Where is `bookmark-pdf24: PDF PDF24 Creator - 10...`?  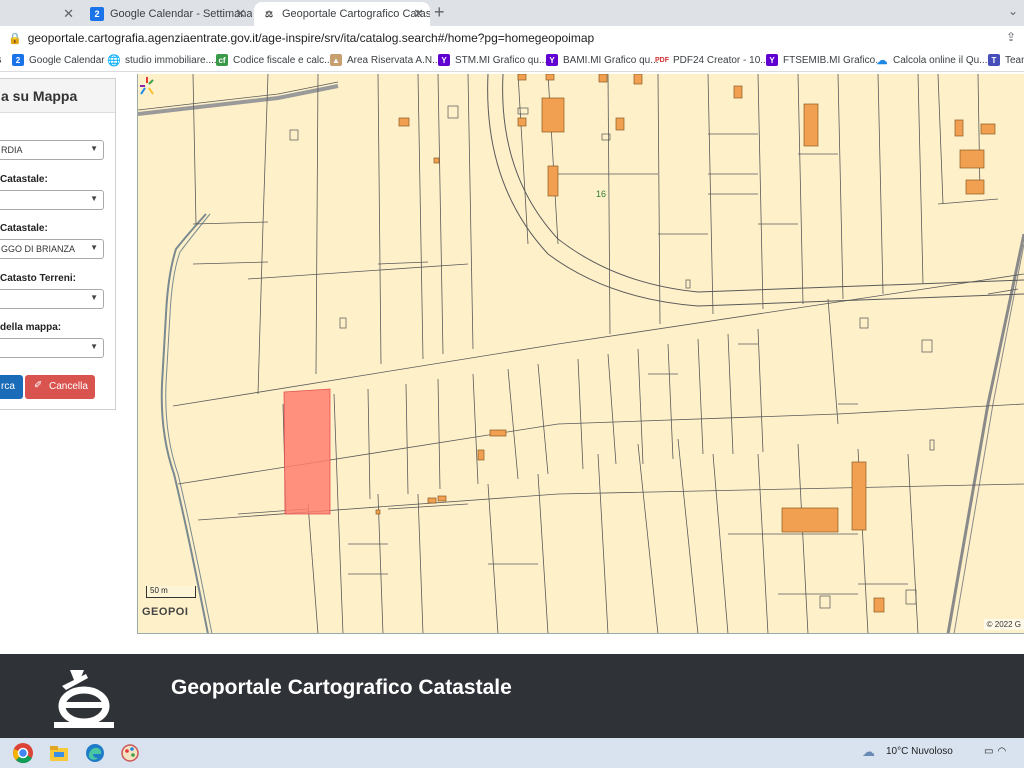 bookmark-pdf24: PDF PDF24 Creator - 10... is located at coordinates (712, 60).